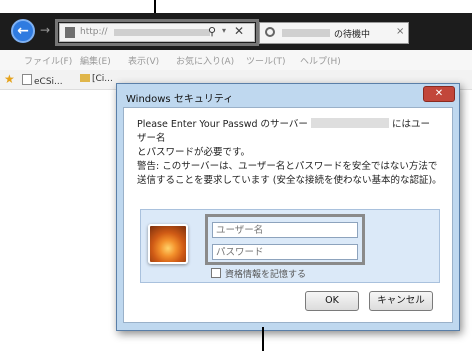  What do you see at coordinates (285, 230) in the screenshot?
I see `username-field` at bounding box center [285, 230].